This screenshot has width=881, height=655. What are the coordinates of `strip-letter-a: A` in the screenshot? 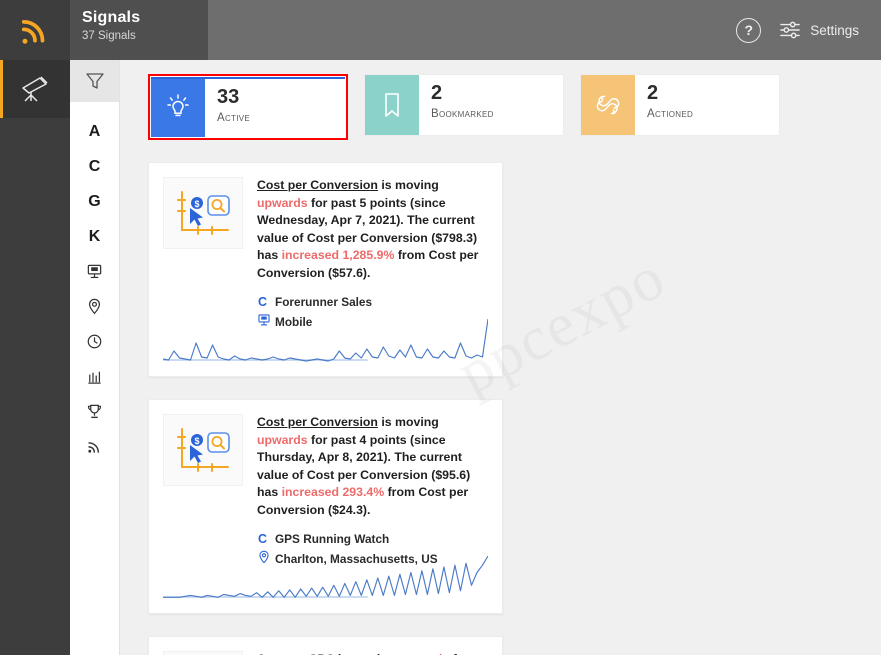 It's located at (94, 131).